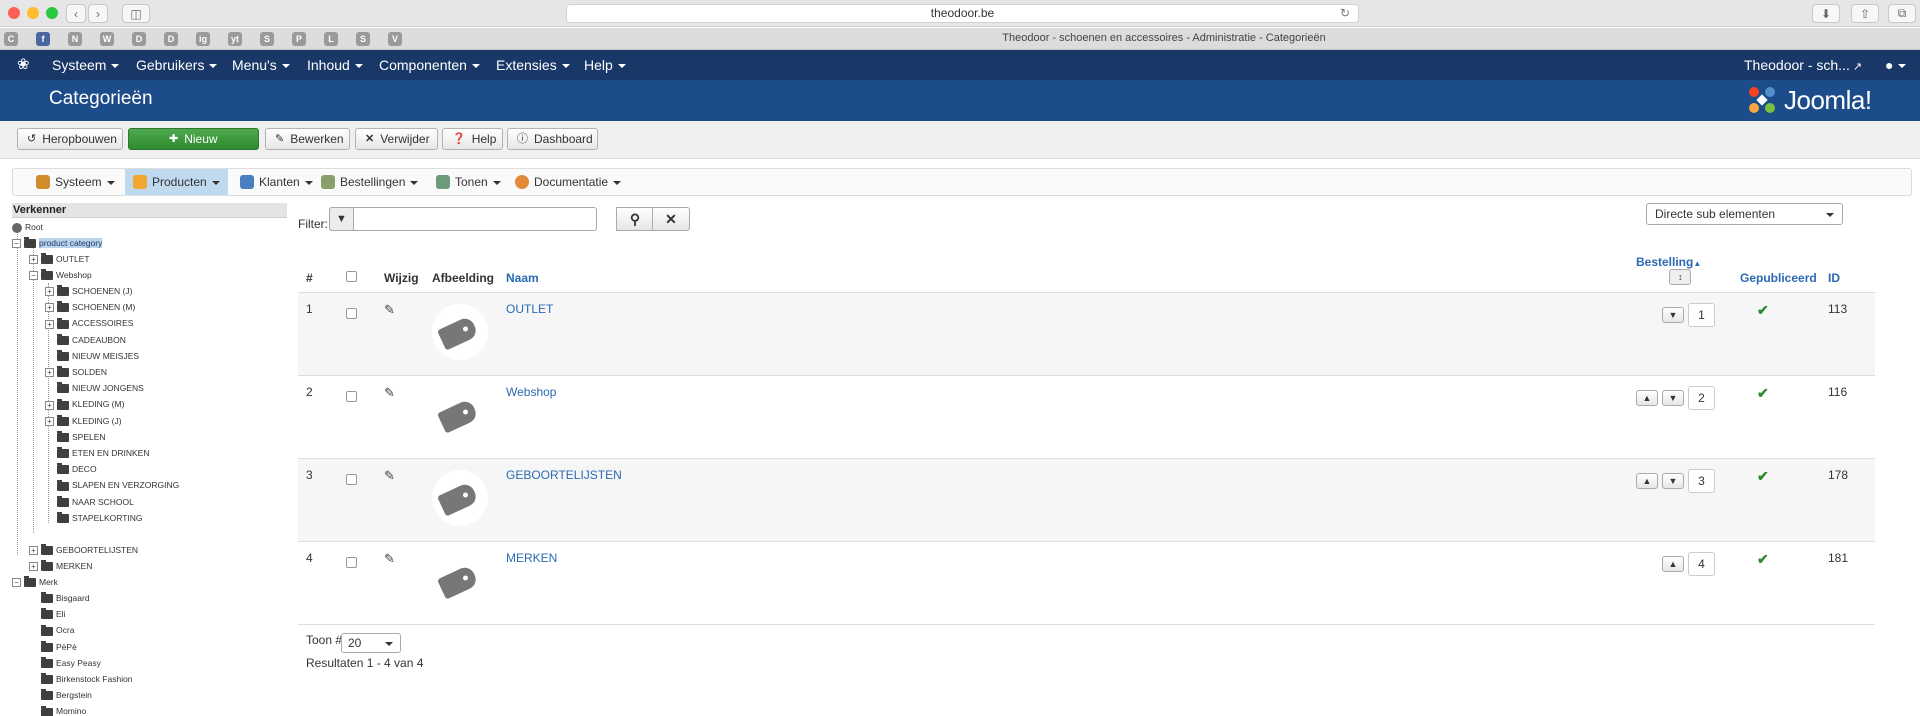 The height and width of the screenshot is (716, 1920). Describe the element at coordinates (59, 259) in the screenshot. I see `tree-node-outlet: + OUTLET` at that location.